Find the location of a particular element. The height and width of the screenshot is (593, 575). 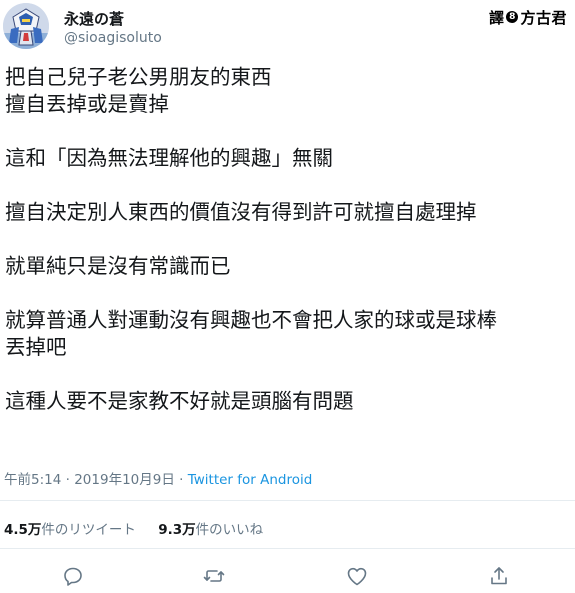

tweet-line: 就算普通人對運動沒有興趣也不會把人家的球或是球棒 is located at coordinates (251, 320).